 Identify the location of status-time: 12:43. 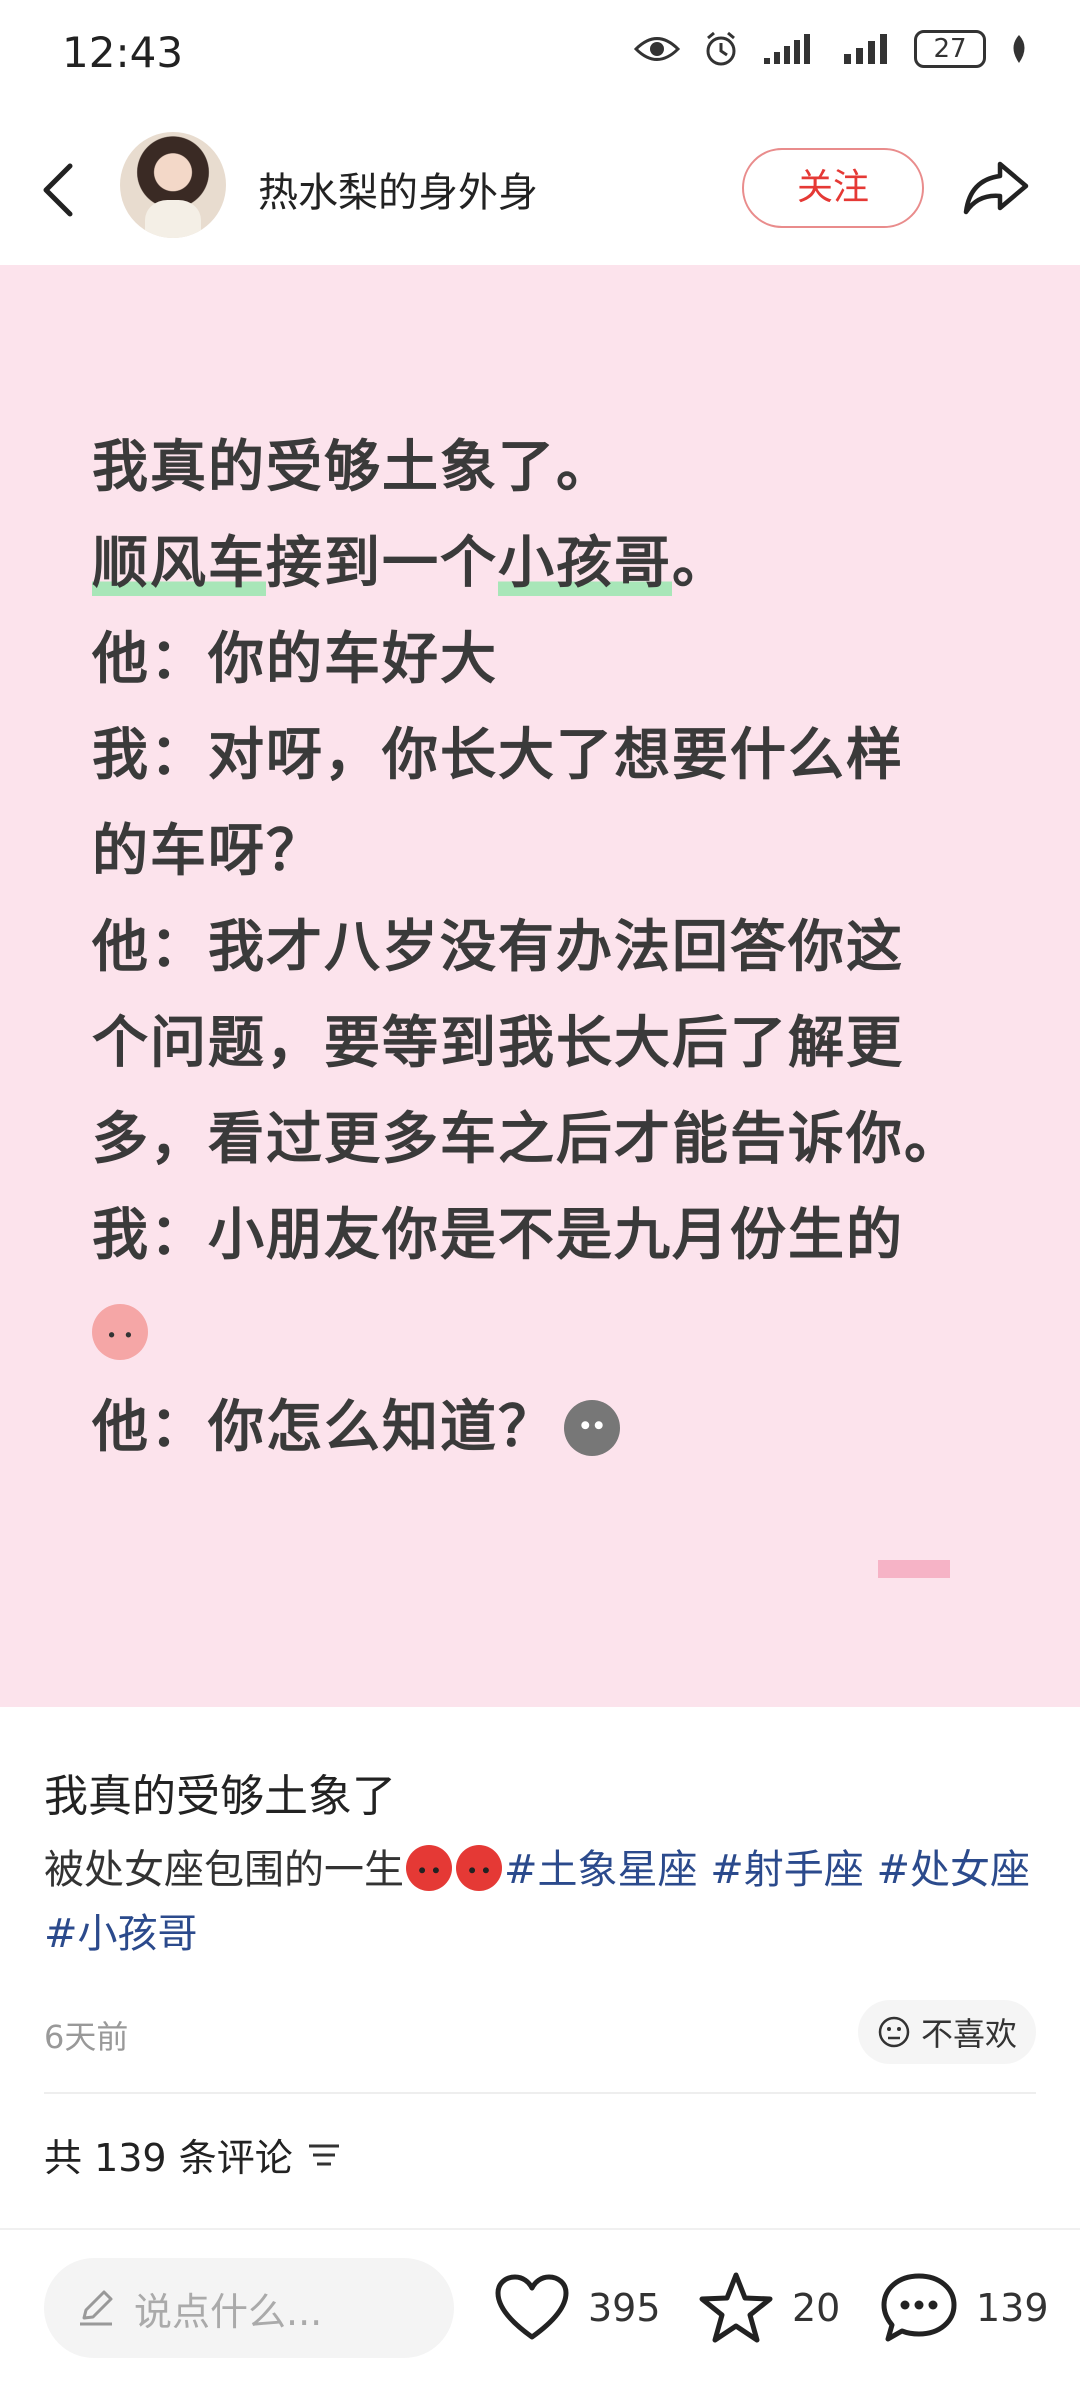
(123, 52).